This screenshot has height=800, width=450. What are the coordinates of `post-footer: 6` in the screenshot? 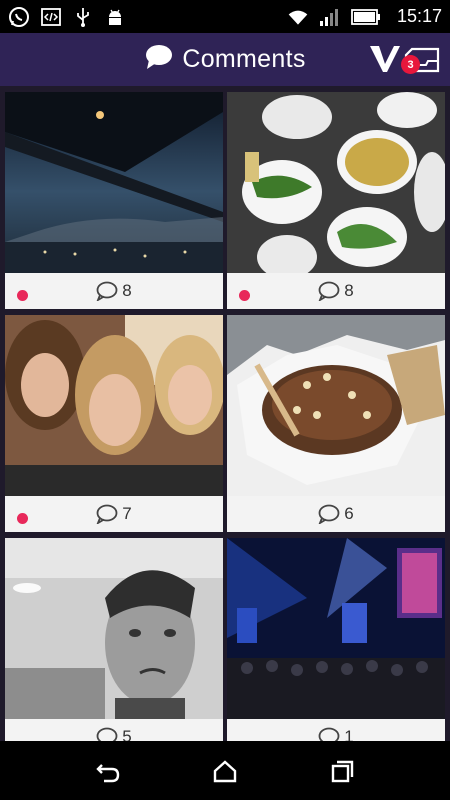 It's located at (336, 514).